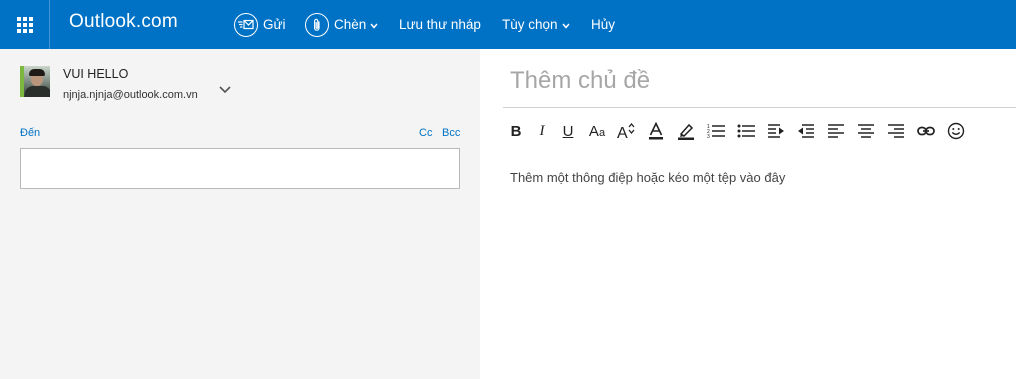 This screenshot has width=1016, height=379. I want to click on underline-button: U, so click(568, 131).